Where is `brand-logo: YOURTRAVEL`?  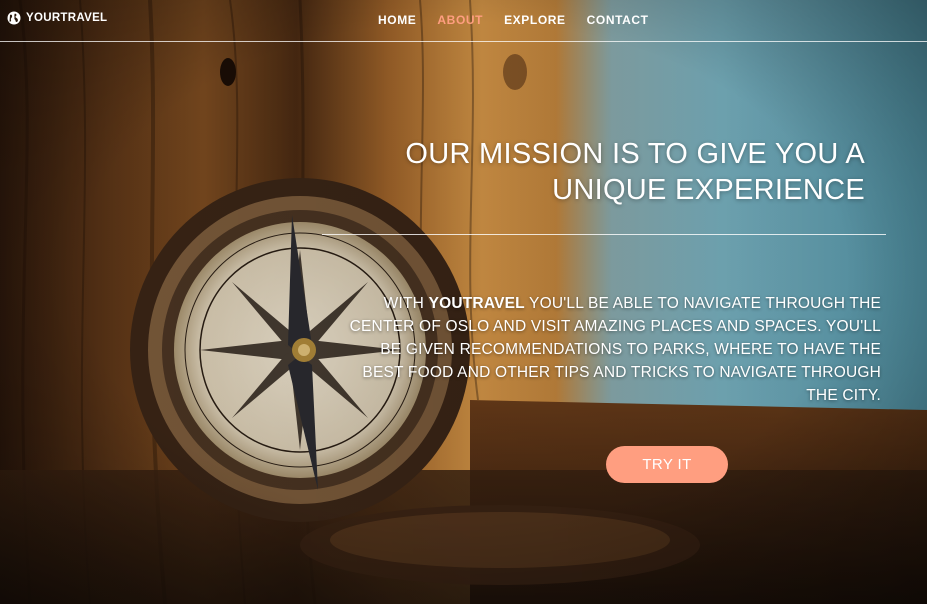
brand-logo: YOURTRAVEL is located at coordinates (57, 18).